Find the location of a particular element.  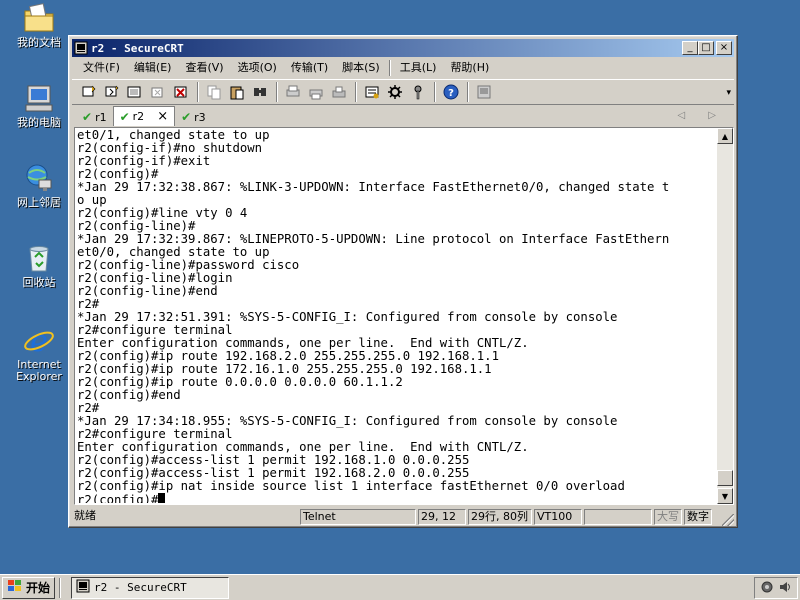

desktop-icon-my-documents: 我的文档 is located at coordinates (39, 25).